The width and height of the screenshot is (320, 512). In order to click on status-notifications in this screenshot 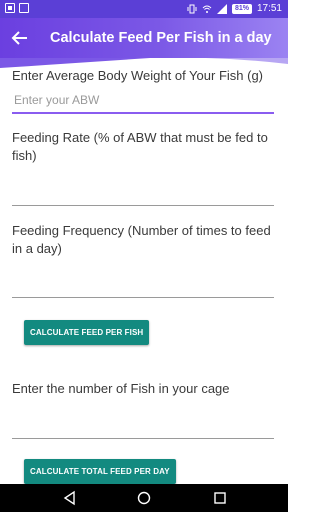, I will do `click(17, 8)`.